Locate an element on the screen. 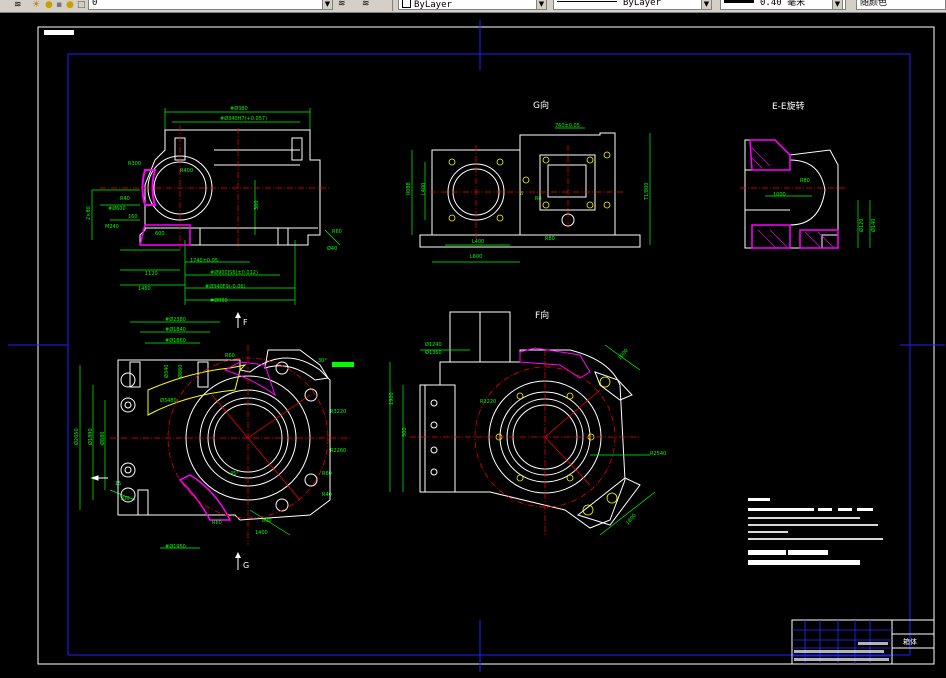  linetype-combo-arrow: ▼ is located at coordinates (706, 5).